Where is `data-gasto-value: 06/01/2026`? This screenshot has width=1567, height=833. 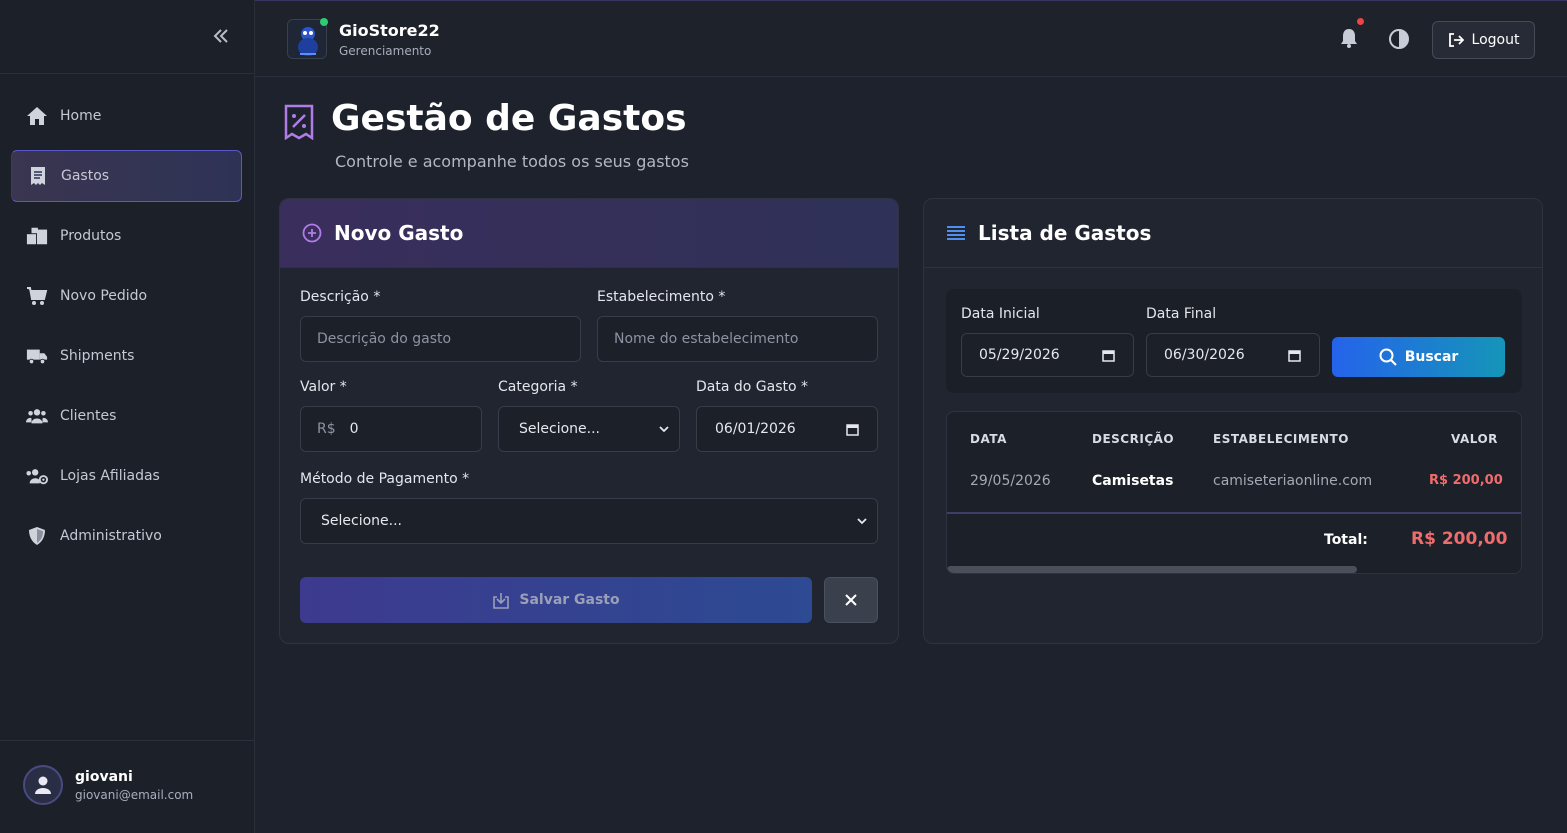
data-gasto-value: 06/01/2026 is located at coordinates (755, 429).